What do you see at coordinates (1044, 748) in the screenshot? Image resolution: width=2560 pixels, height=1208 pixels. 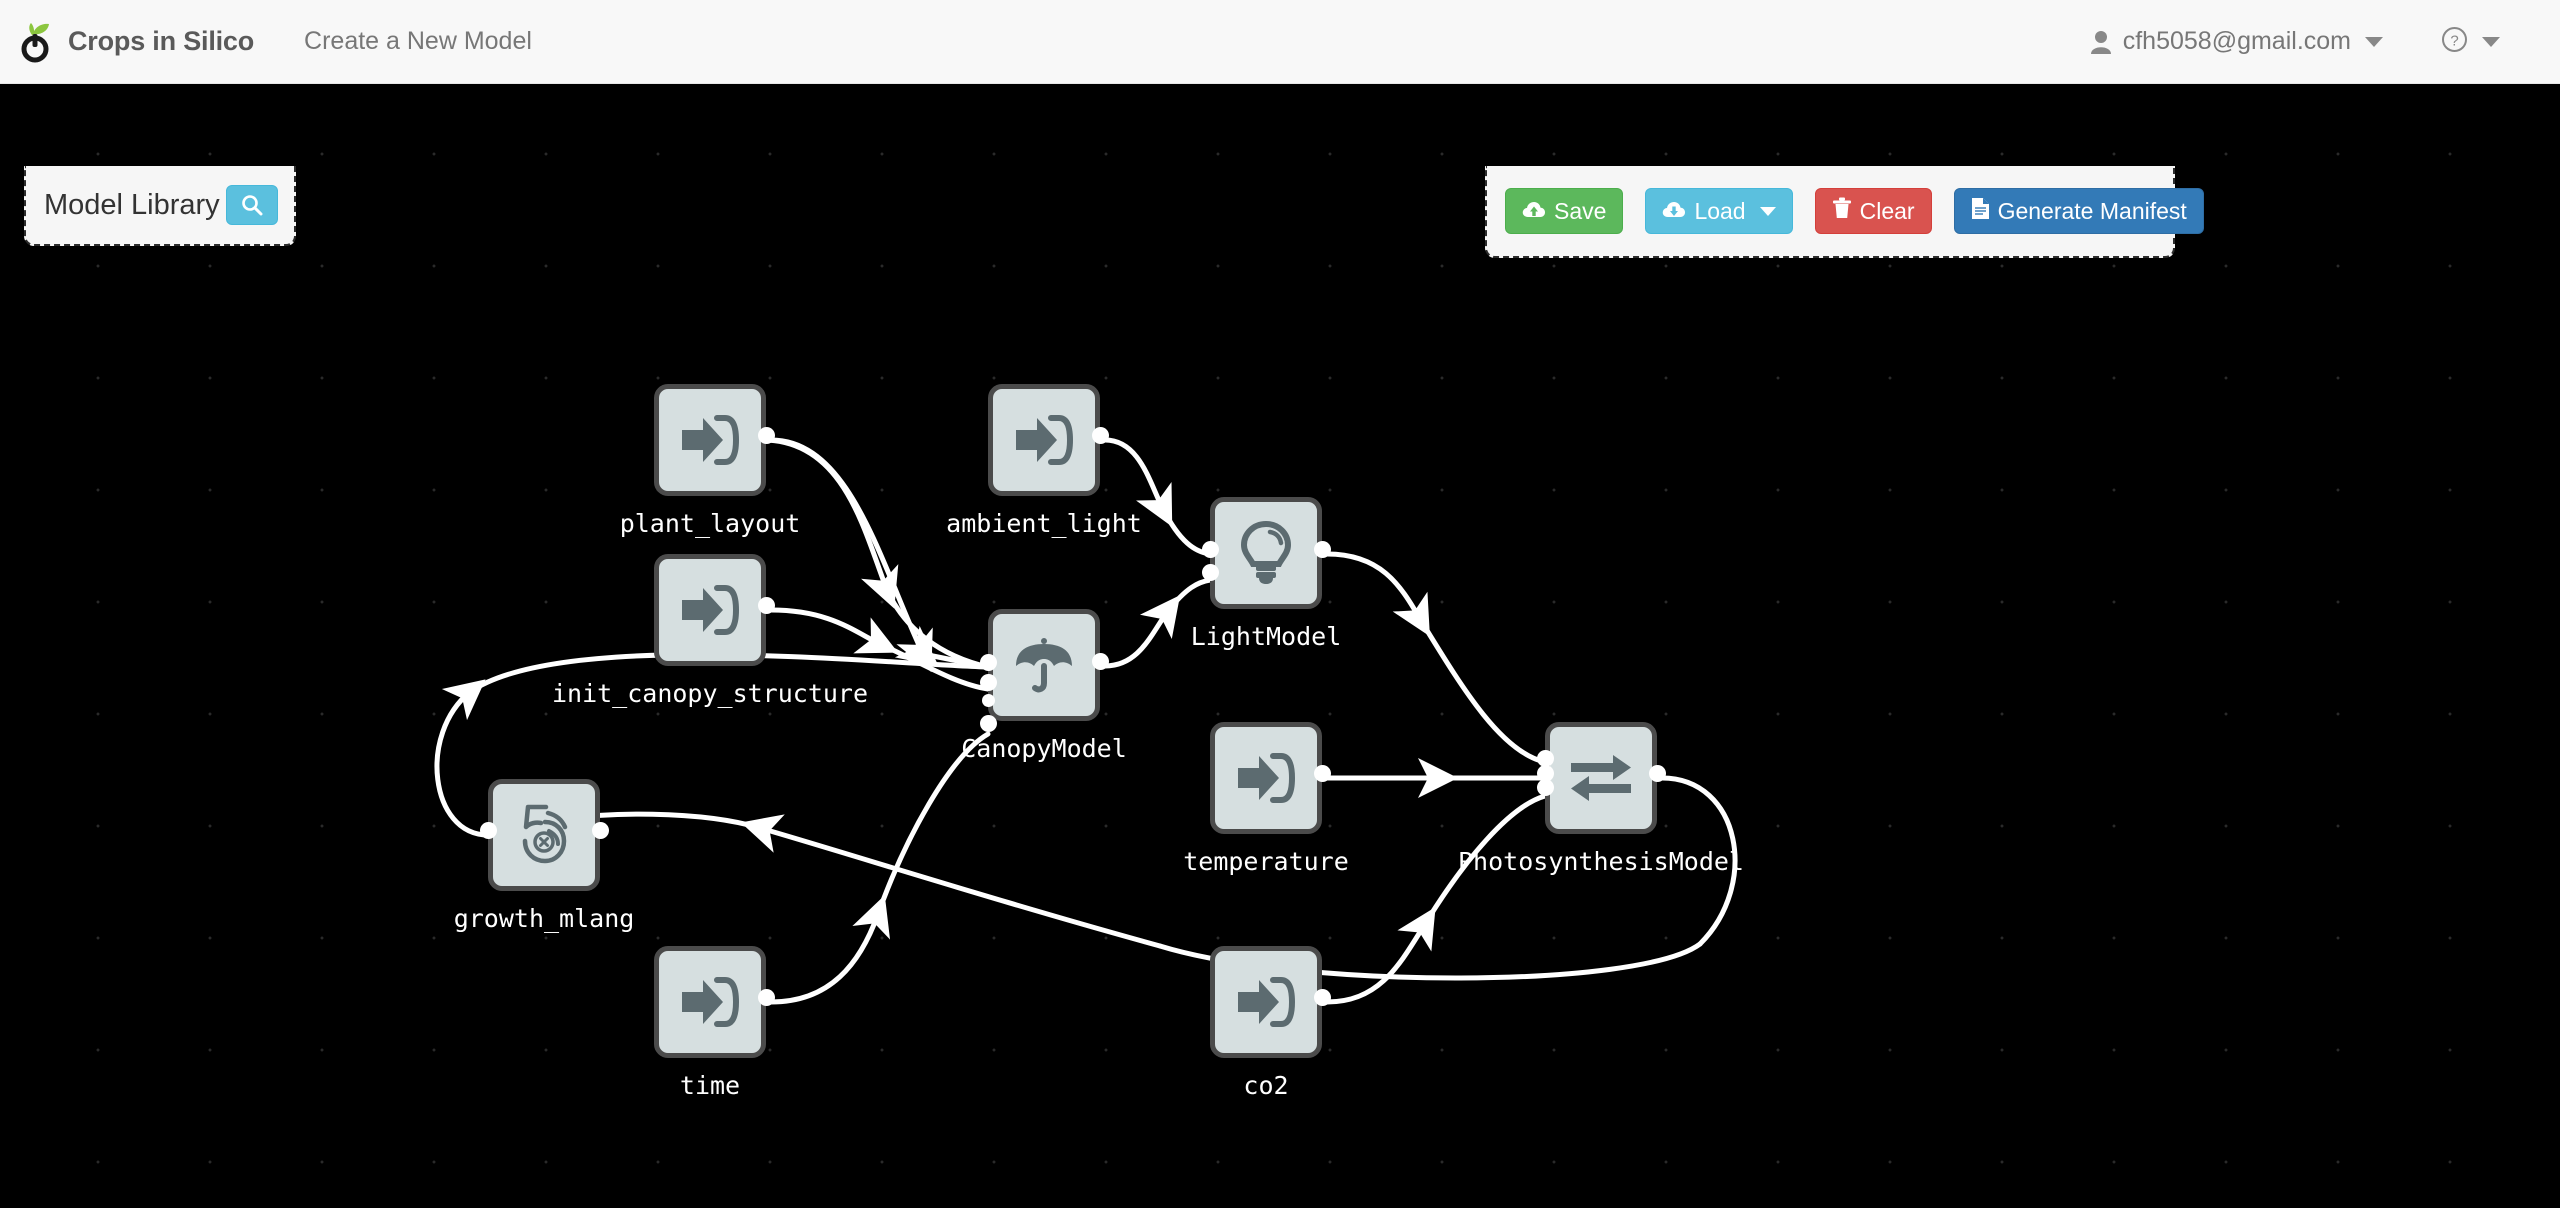 I see `graph-node-label: CanopyModel` at bounding box center [1044, 748].